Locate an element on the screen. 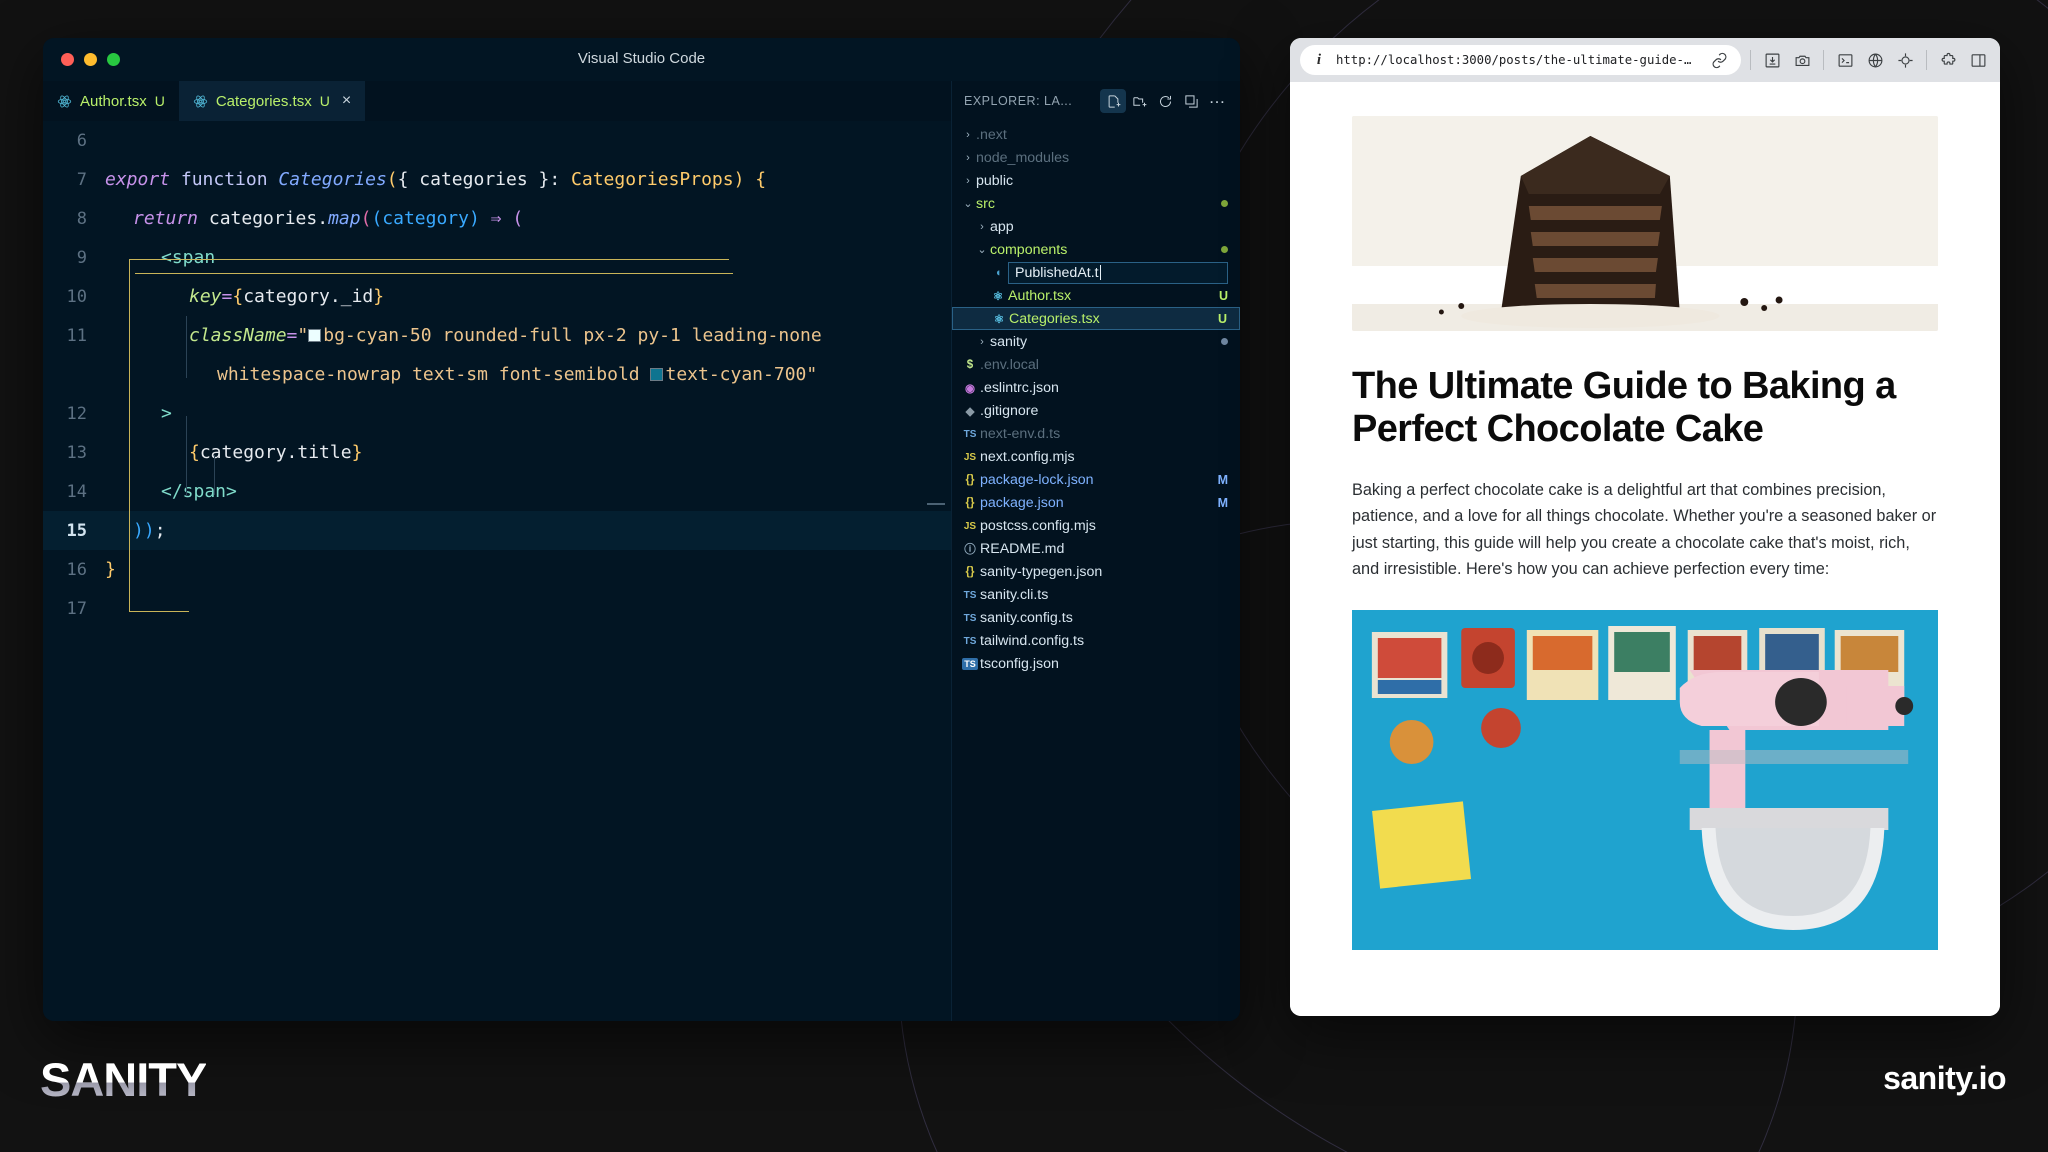 The height and width of the screenshot is (1152, 2048). json-icon: {} is located at coordinates (970, 479).